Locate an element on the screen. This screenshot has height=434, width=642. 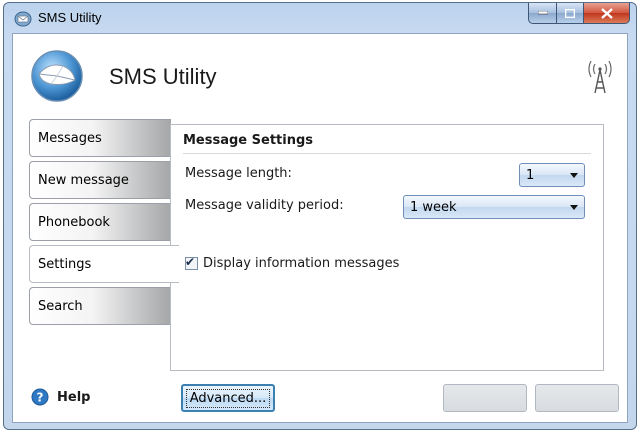
ok-button is located at coordinates (485, 398).